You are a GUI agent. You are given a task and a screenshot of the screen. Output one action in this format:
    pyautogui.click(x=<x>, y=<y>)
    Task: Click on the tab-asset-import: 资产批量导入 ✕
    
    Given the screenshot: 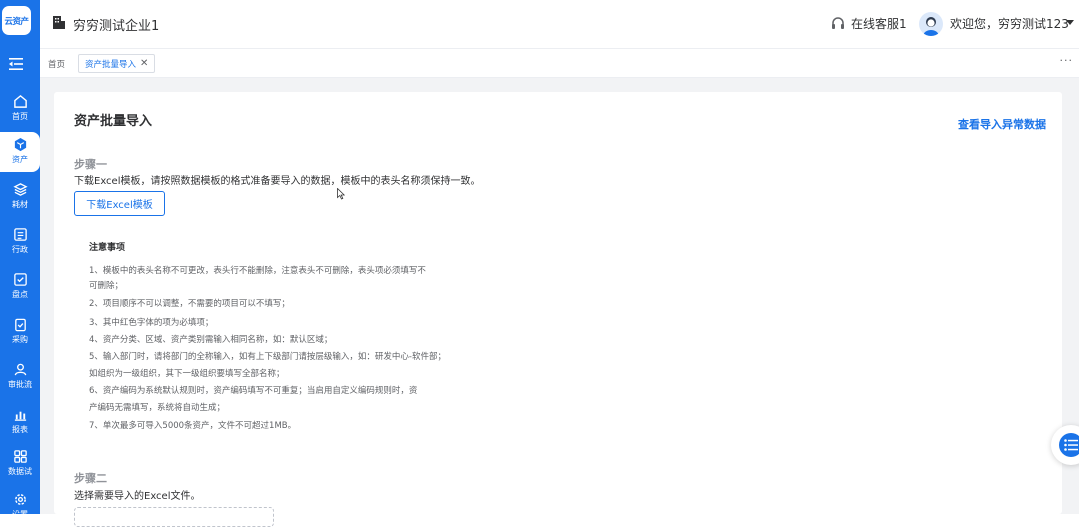 What is the action you would take?
    pyautogui.click(x=117, y=63)
    